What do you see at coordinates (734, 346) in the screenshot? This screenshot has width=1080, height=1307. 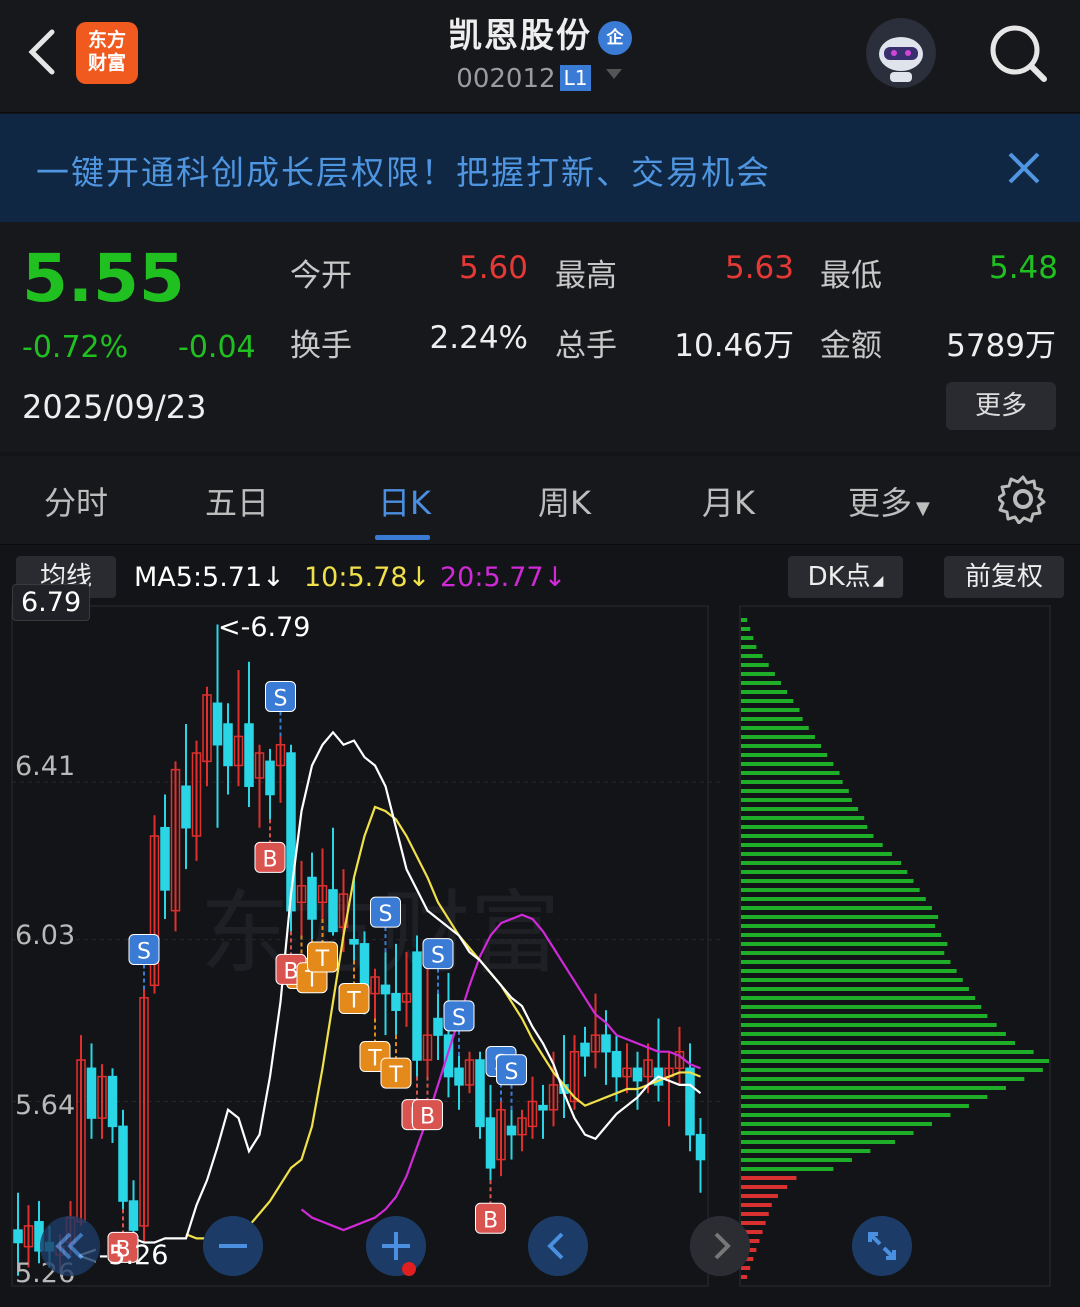 I see `volume-value: 10.46万` at bounding box center [734, 346].